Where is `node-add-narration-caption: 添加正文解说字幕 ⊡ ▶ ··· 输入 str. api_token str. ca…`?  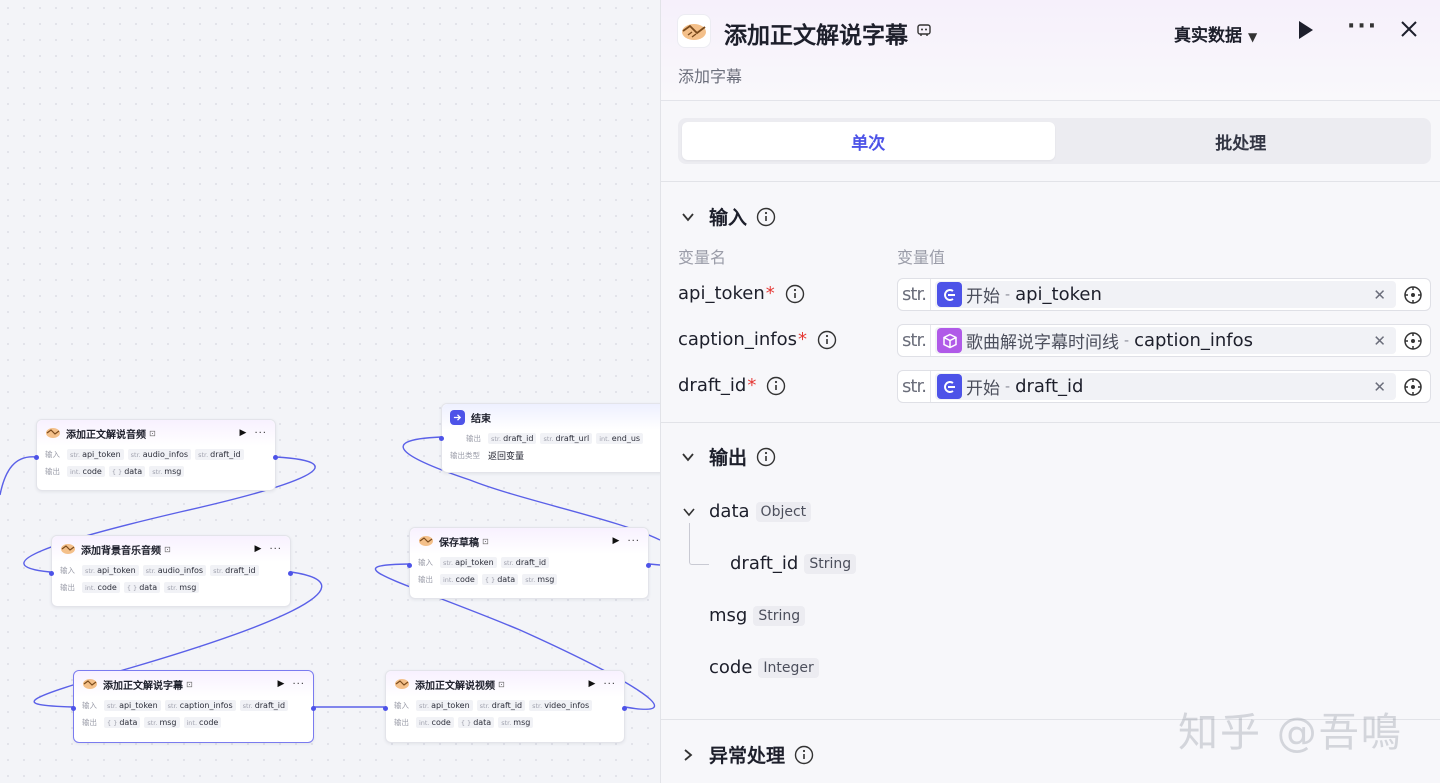
node-add-narration-caption: 添加正文解说字幕 ⊡ ▶ ··· 输入 str. api_token str. ca… is located at coordinates (193, 706).